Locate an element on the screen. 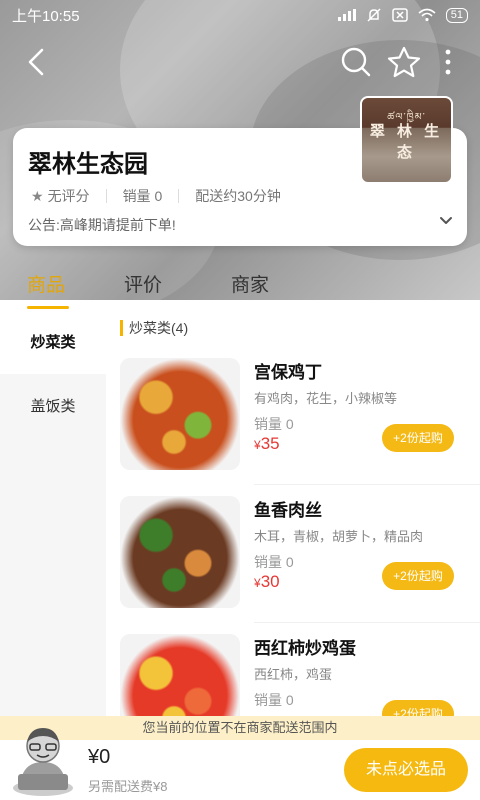  dish-item: 西红柿炒鸡蛋 西红柿，鸡蛋 销量 0 +2份起购 is located at coordinates (293, 675).